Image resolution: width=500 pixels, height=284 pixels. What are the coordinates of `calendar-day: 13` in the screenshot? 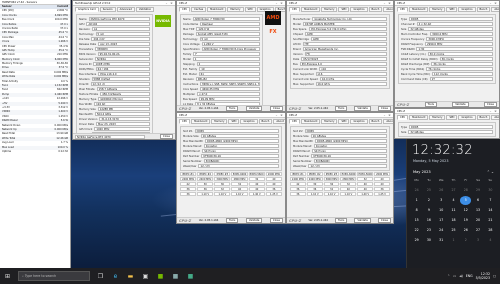 It's located at (477, 210).